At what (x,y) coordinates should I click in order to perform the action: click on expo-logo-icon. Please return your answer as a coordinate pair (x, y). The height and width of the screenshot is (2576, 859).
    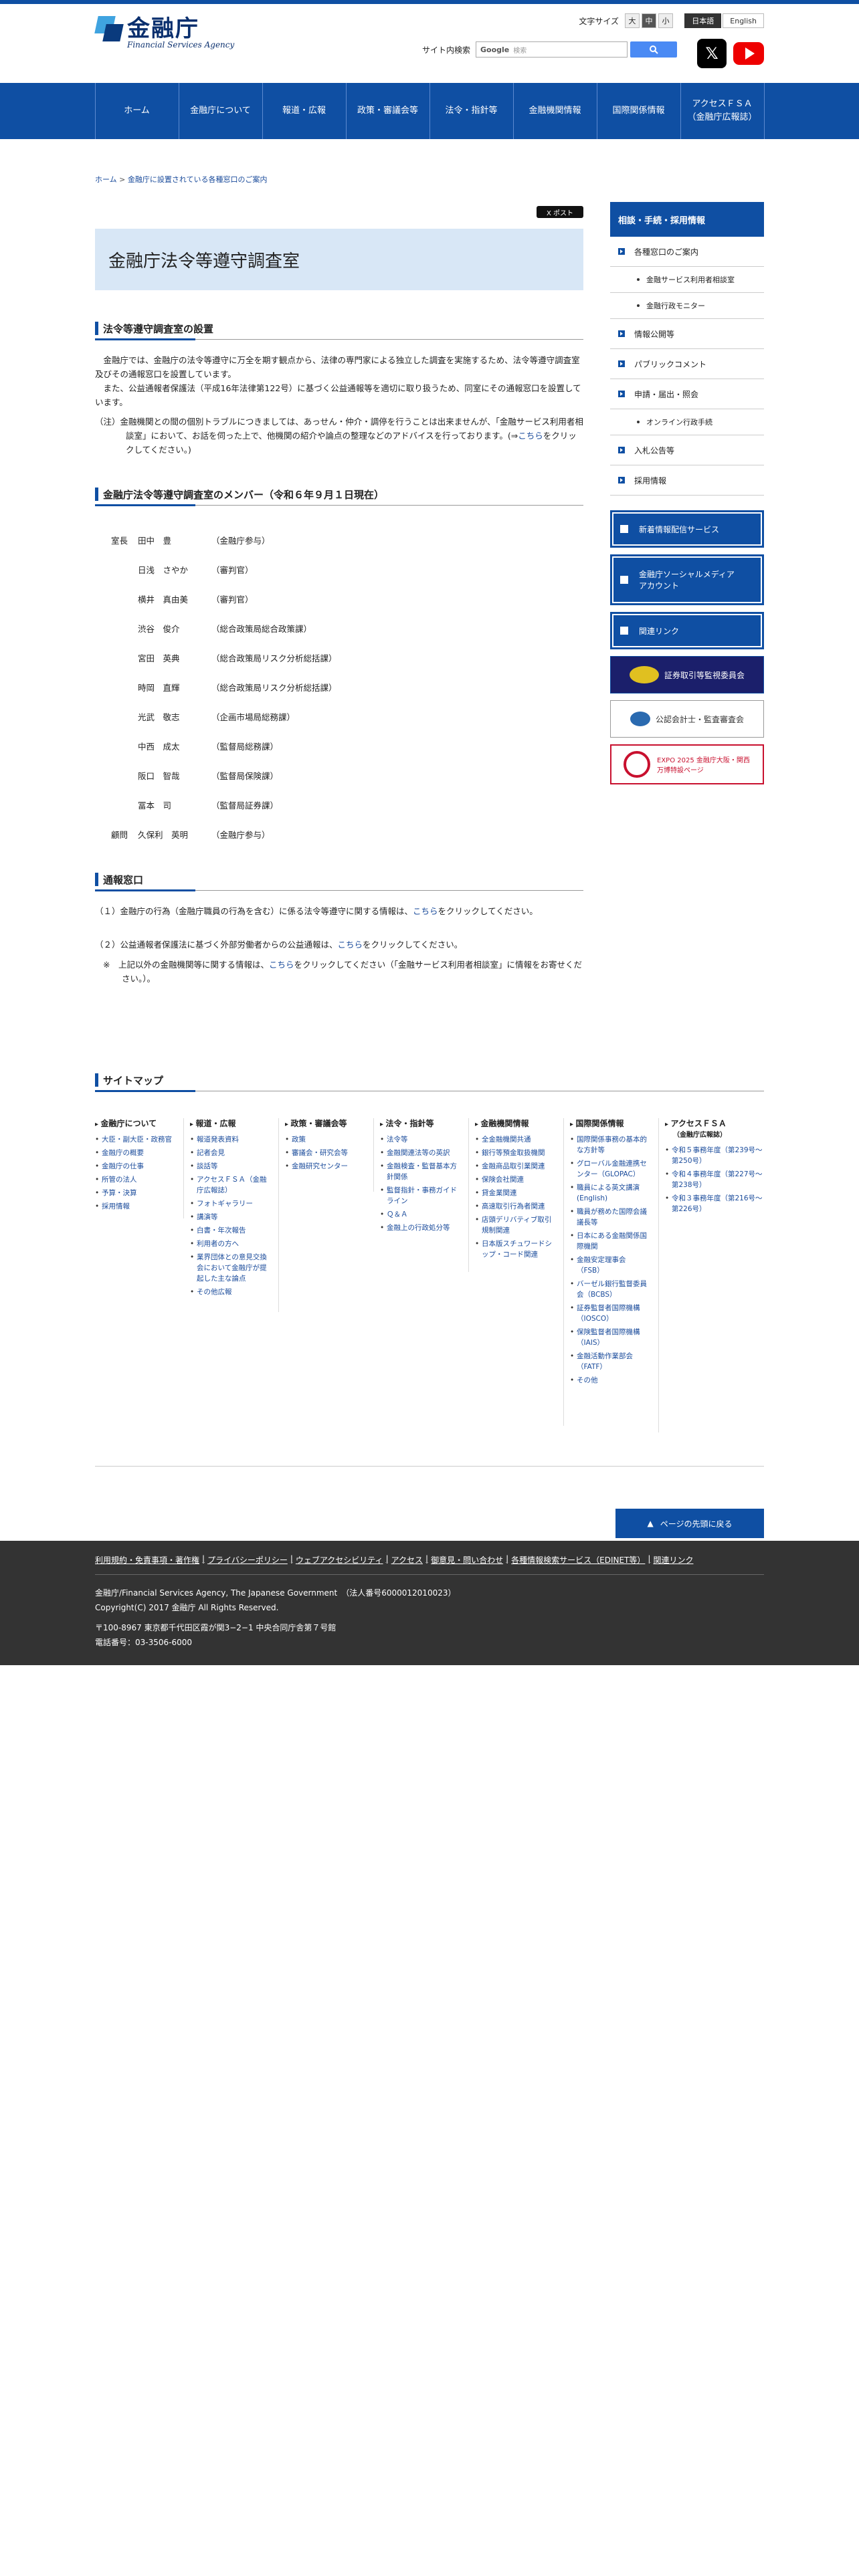
    Looking at the image, I should click on (637, 765).